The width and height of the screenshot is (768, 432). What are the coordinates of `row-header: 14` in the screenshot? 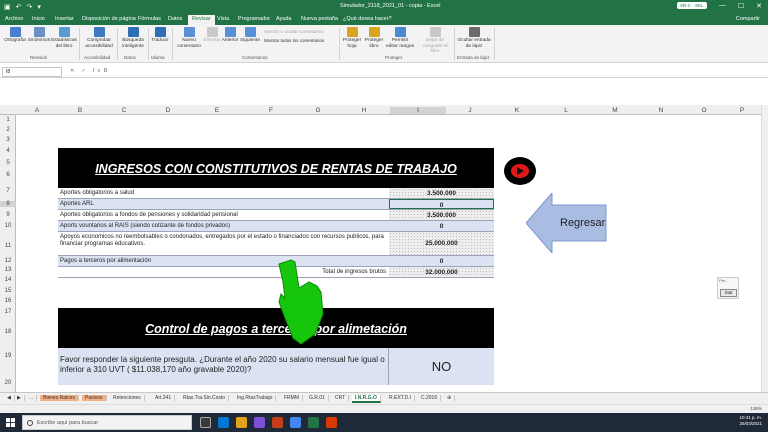 It's located at (8, 280).